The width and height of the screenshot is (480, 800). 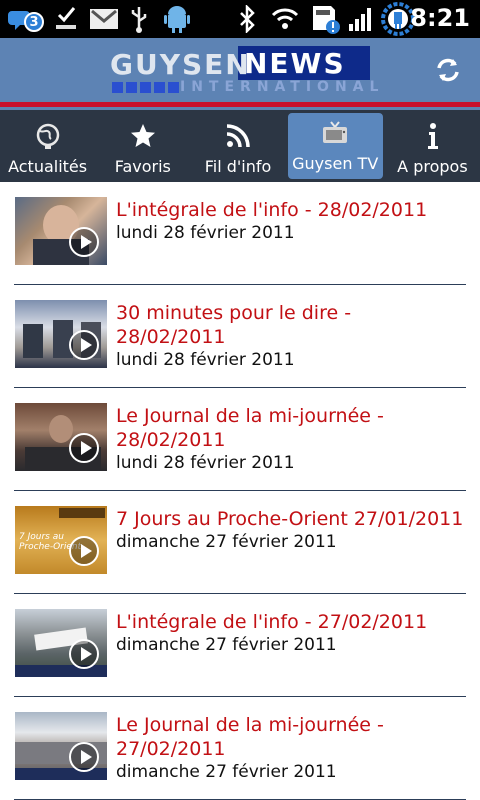 I want to click on video-title: 7 Jours au Proche-Orient 27/01/2011, so click(x=290, y=519).